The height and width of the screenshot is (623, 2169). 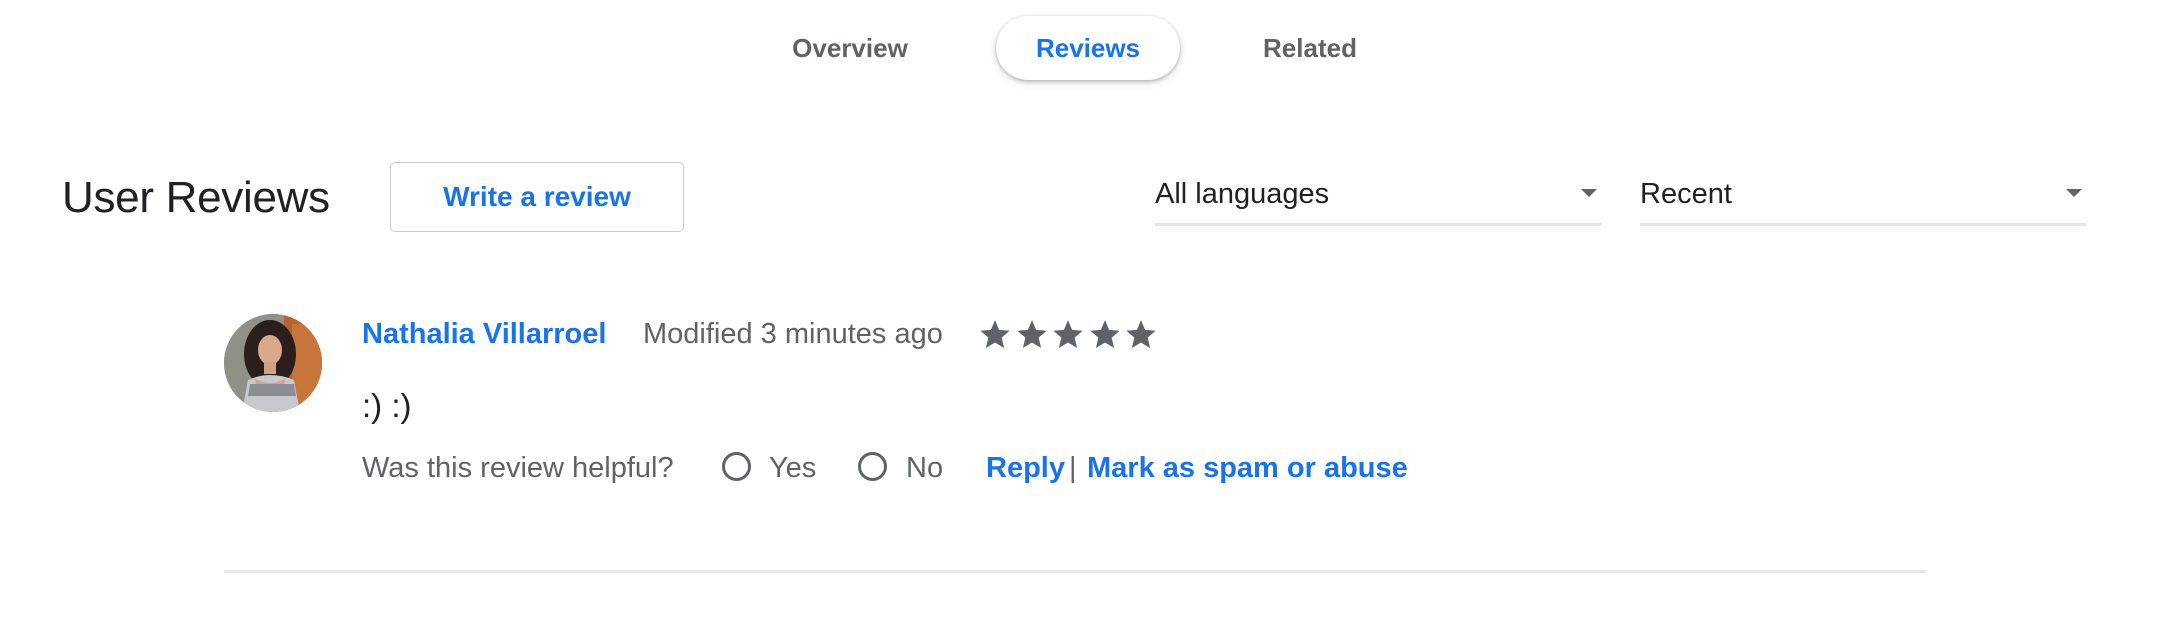 What do you see at coordinates (1075, 571) in the screenshot?
I see `review-divider` at bounding box center [1075, 571].